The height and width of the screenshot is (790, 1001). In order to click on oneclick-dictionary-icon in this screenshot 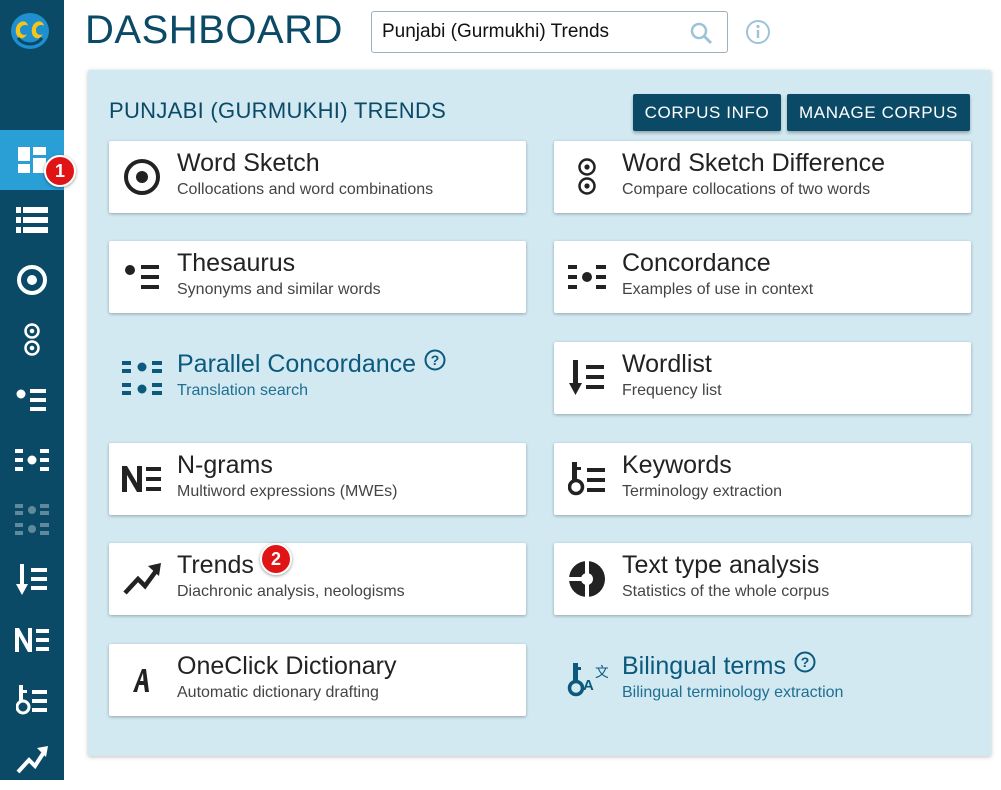, I will do `click(142, 680)`.